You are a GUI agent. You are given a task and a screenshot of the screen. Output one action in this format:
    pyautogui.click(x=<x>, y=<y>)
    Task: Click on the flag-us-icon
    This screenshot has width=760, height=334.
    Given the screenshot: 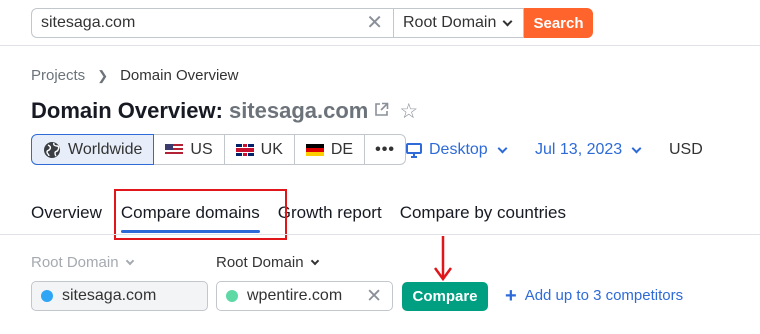 What is the action you would take?
    pyautogui.click(x=174, y=149)
    